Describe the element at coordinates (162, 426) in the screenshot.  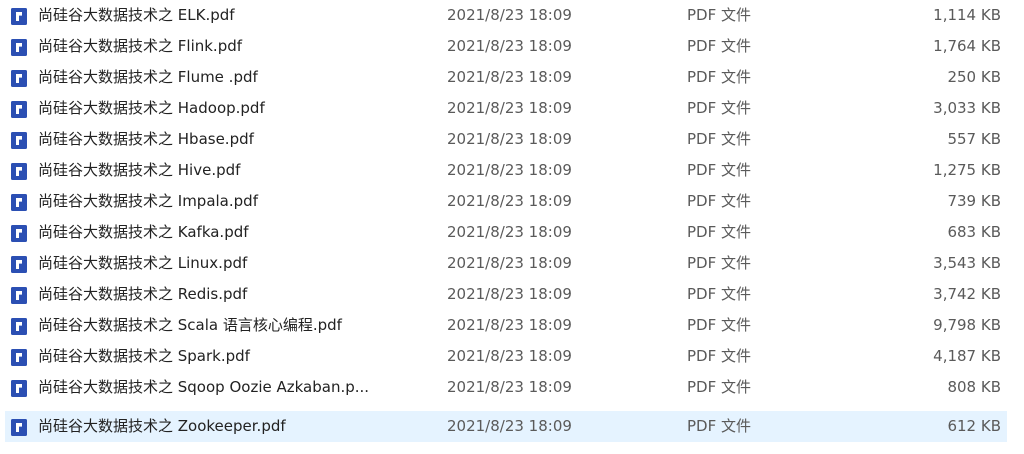
I see `file-name: 尚硅谷大数据技术之 Zookeeper.pdf` at that location.